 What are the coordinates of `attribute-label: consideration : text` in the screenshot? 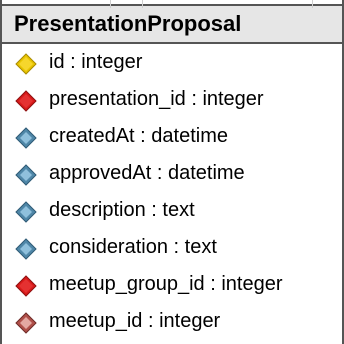 It's located at (133, 247).